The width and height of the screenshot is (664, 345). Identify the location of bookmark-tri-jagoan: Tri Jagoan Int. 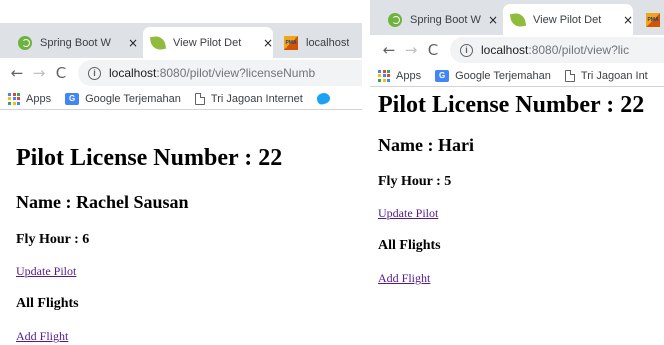
(606, 75).